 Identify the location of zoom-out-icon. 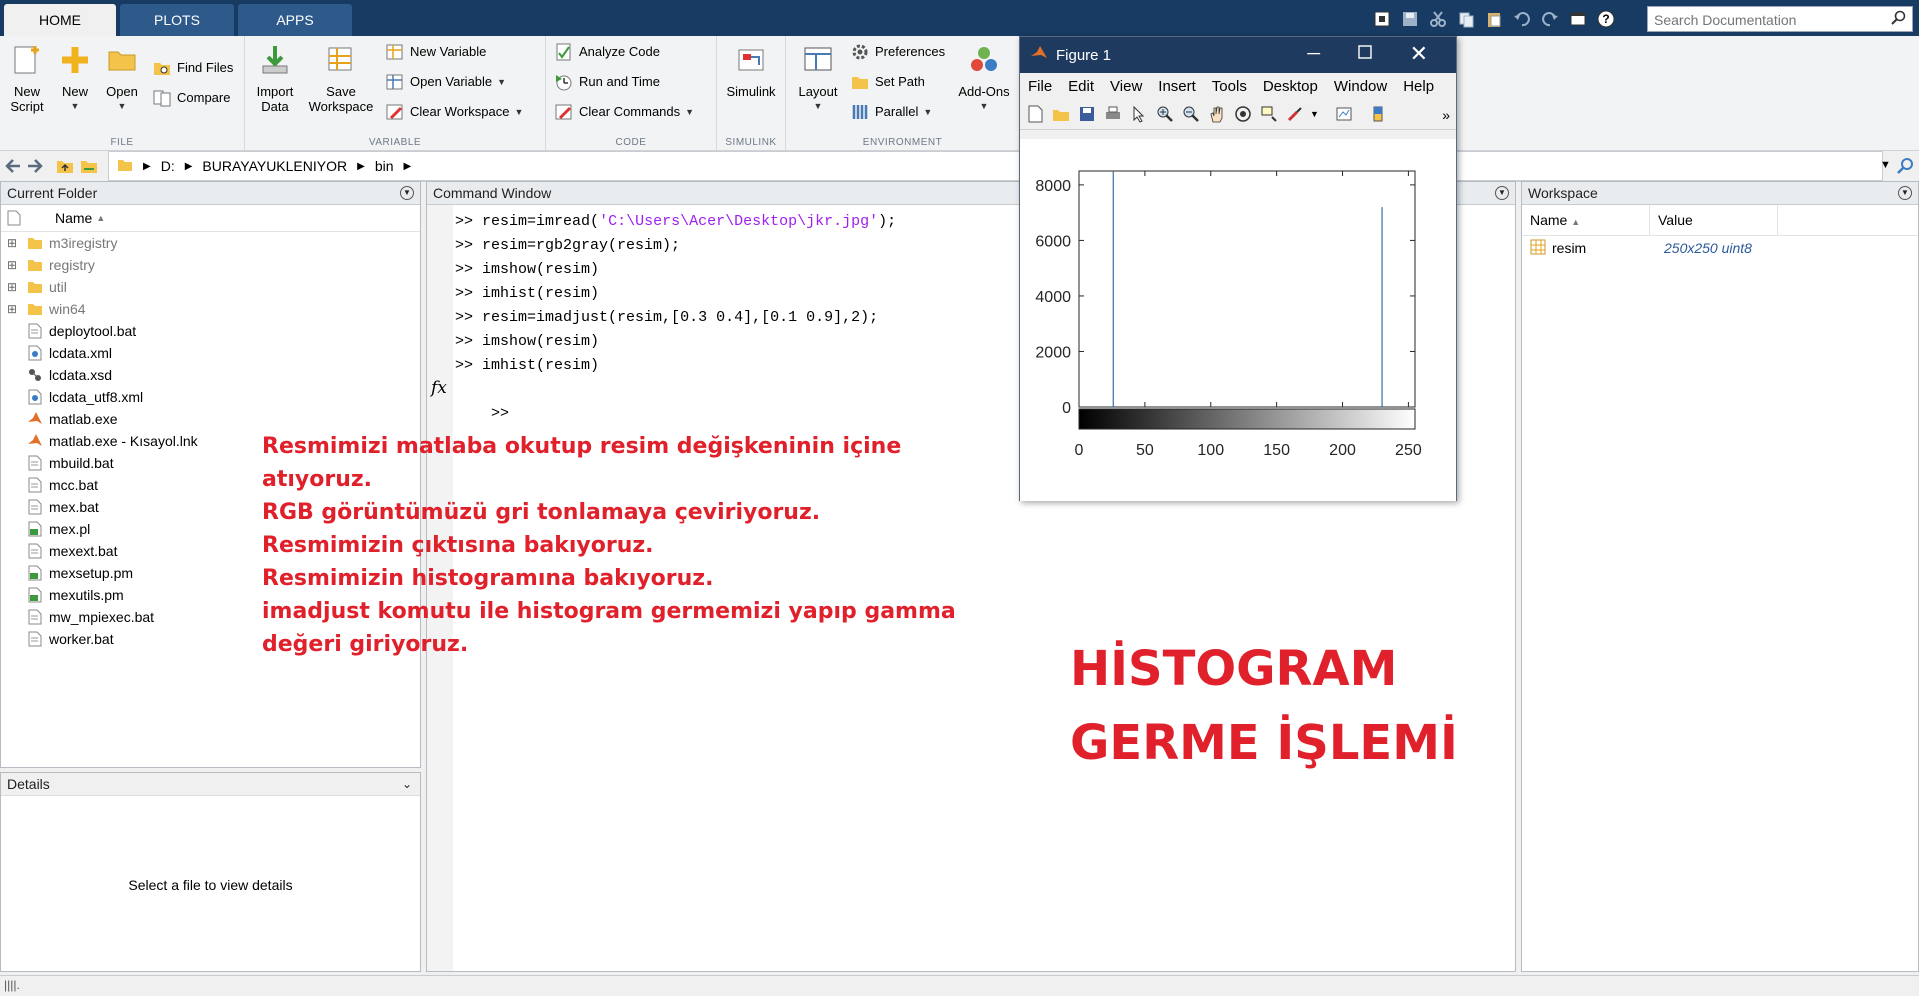
(1191, 114).